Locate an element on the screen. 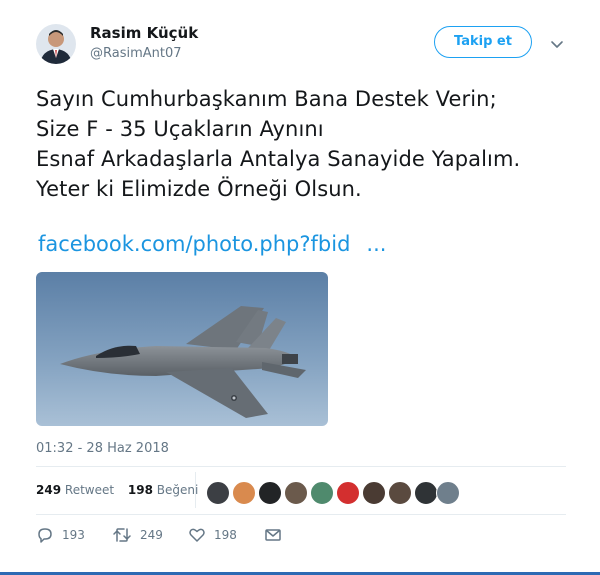 Image resolution: width=600 pixels, height=575 pixels. like-stat-count: 198 is located at coordinates (140, 490).